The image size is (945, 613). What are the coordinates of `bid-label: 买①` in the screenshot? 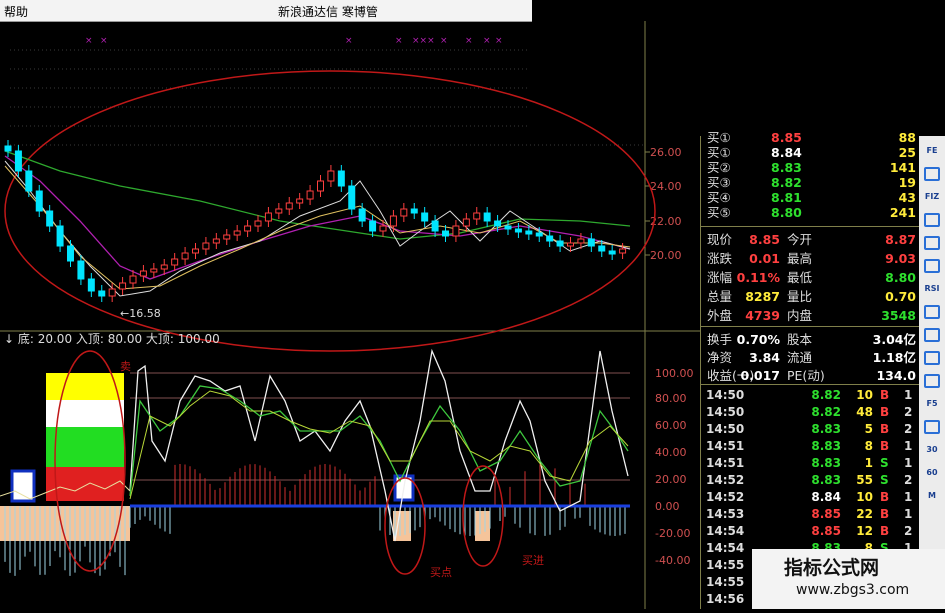 It's located at (719, 152).